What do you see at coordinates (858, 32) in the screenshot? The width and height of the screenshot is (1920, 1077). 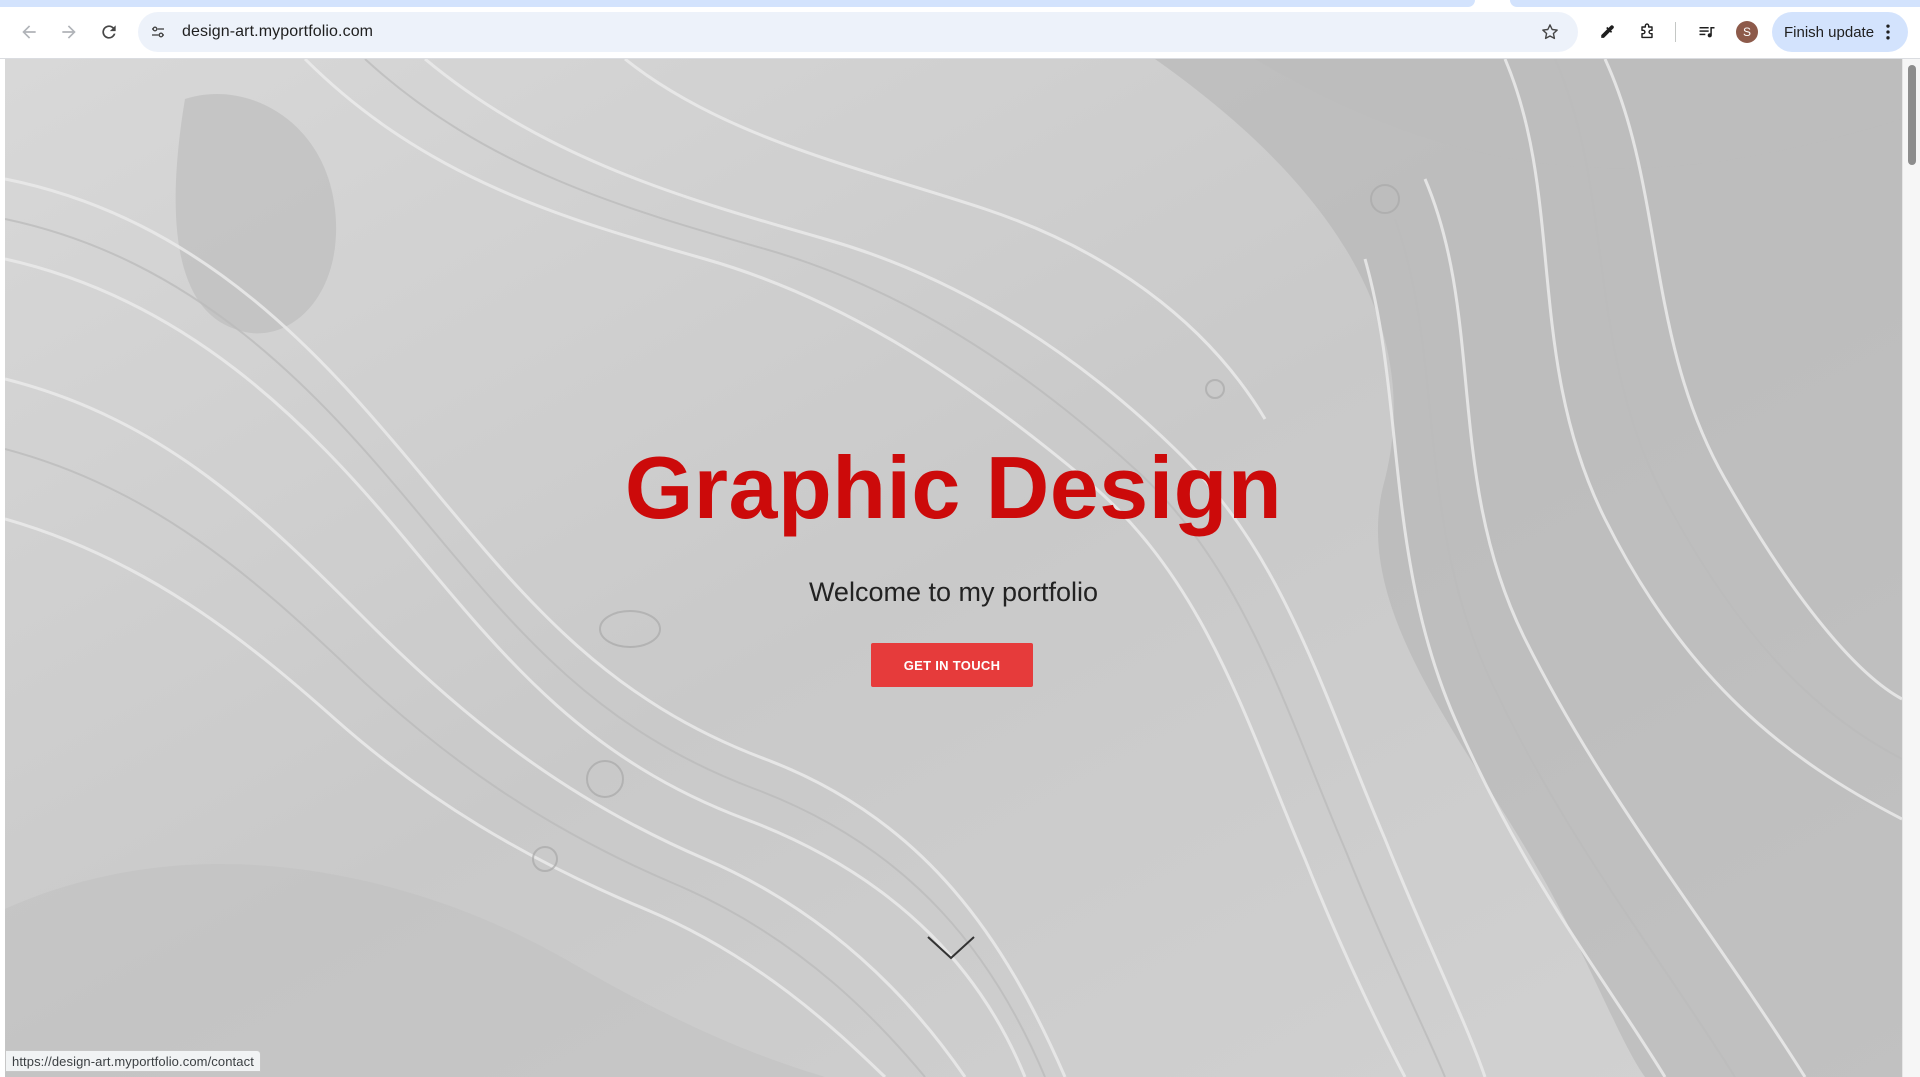 I see `address-bar: design-art.myportfolio.com` at bounding box center [858, 32].